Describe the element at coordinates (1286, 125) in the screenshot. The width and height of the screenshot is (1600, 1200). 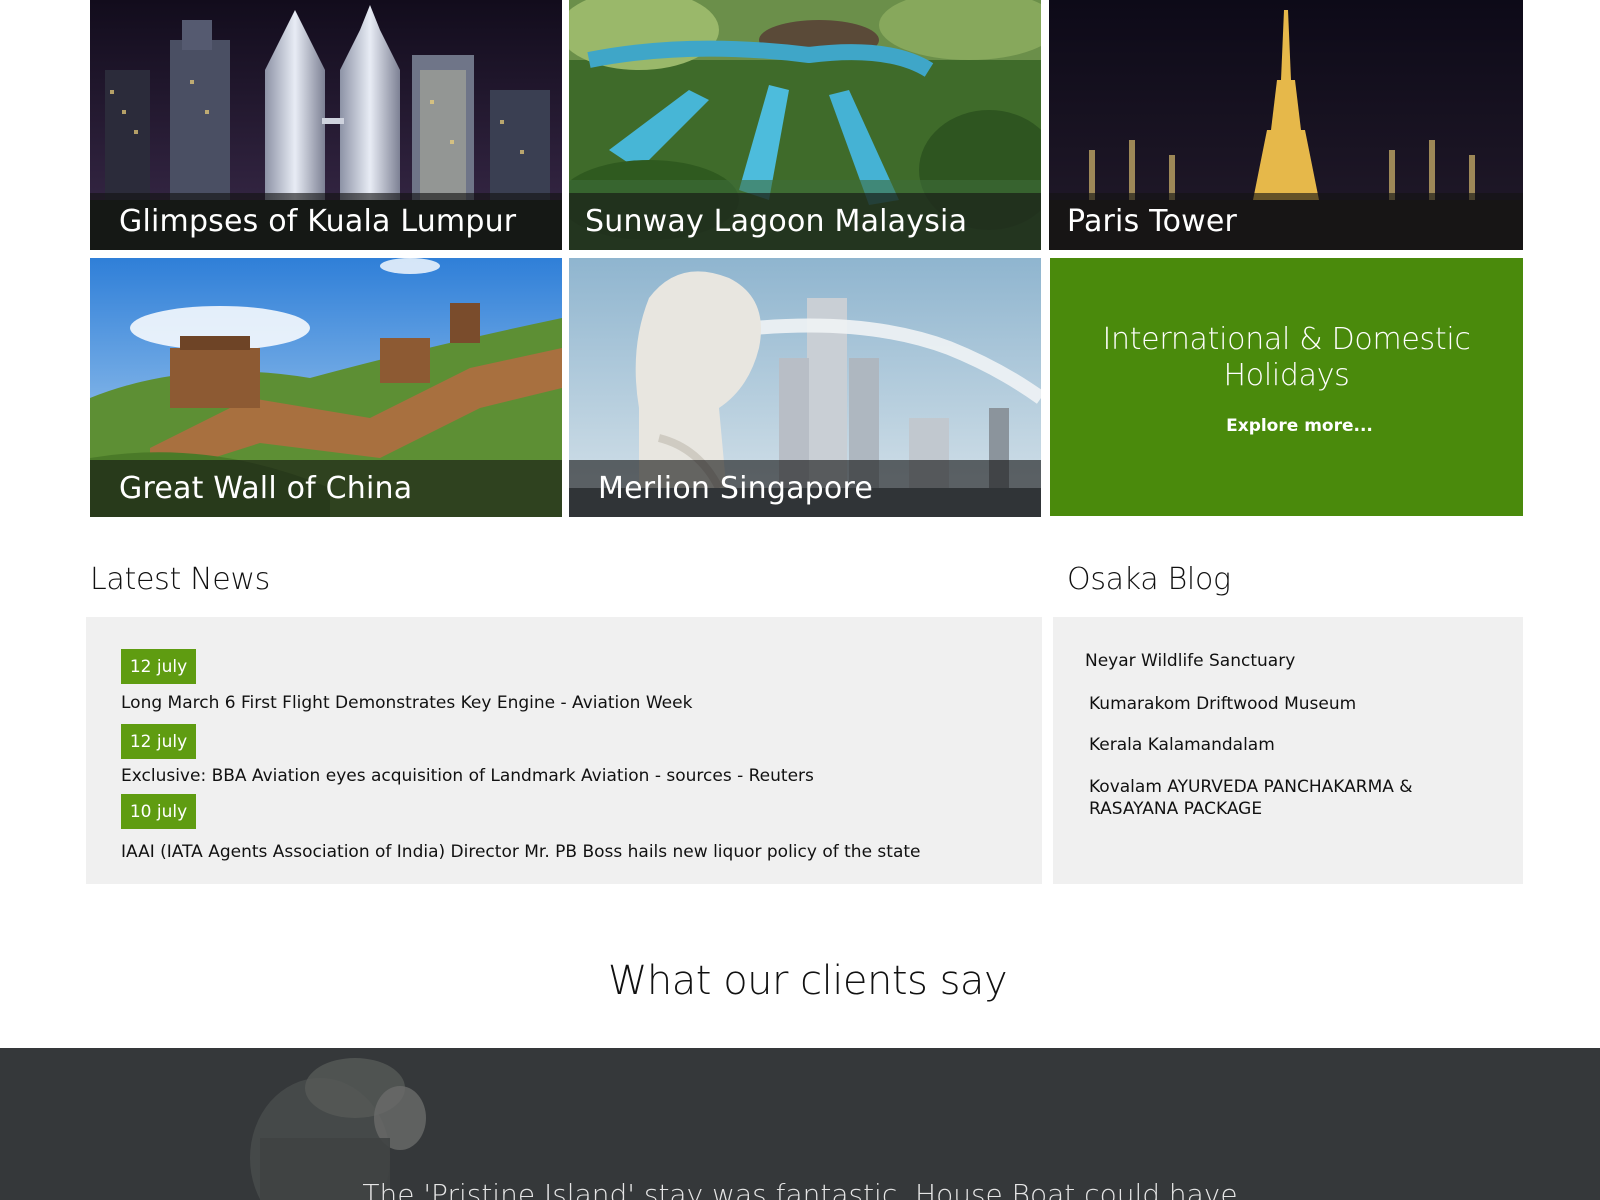
I see `tile-paris-tower: Paris Tower` at that location.